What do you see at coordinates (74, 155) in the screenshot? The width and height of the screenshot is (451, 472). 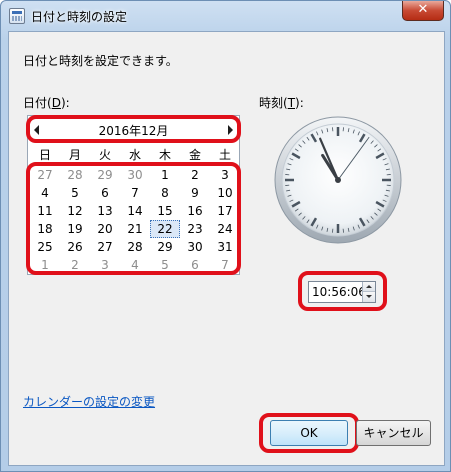 I see `weekday-label: 月` at bounding box center [74, 155].